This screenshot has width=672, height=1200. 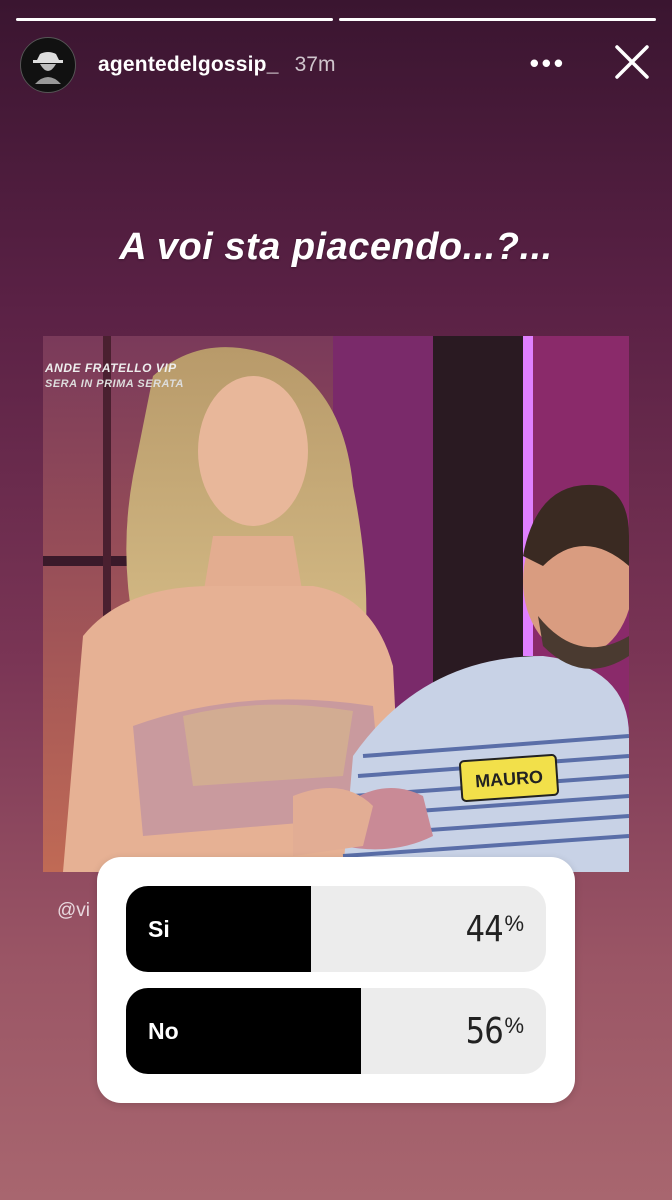 I want to click on poll-option-label: Si, so click(x=159, y=929).